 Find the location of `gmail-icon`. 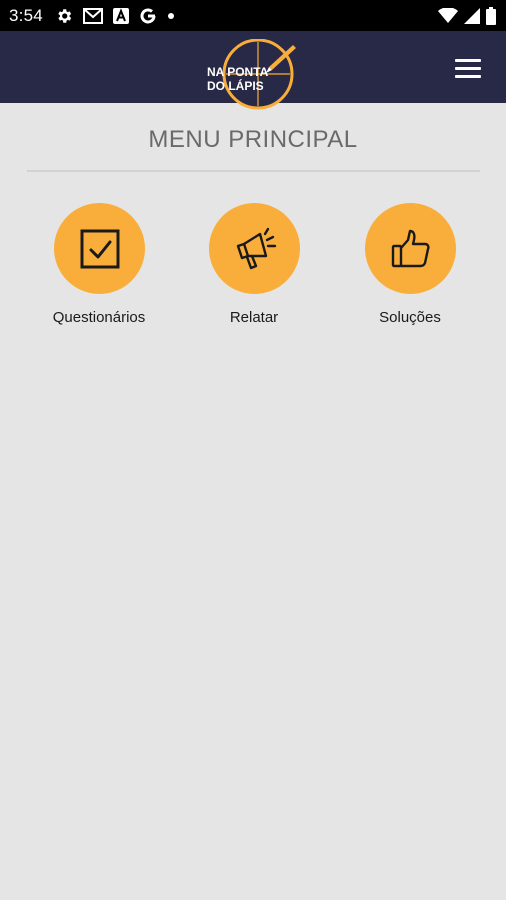

gmail-icon is located at coordinates (92, 15).